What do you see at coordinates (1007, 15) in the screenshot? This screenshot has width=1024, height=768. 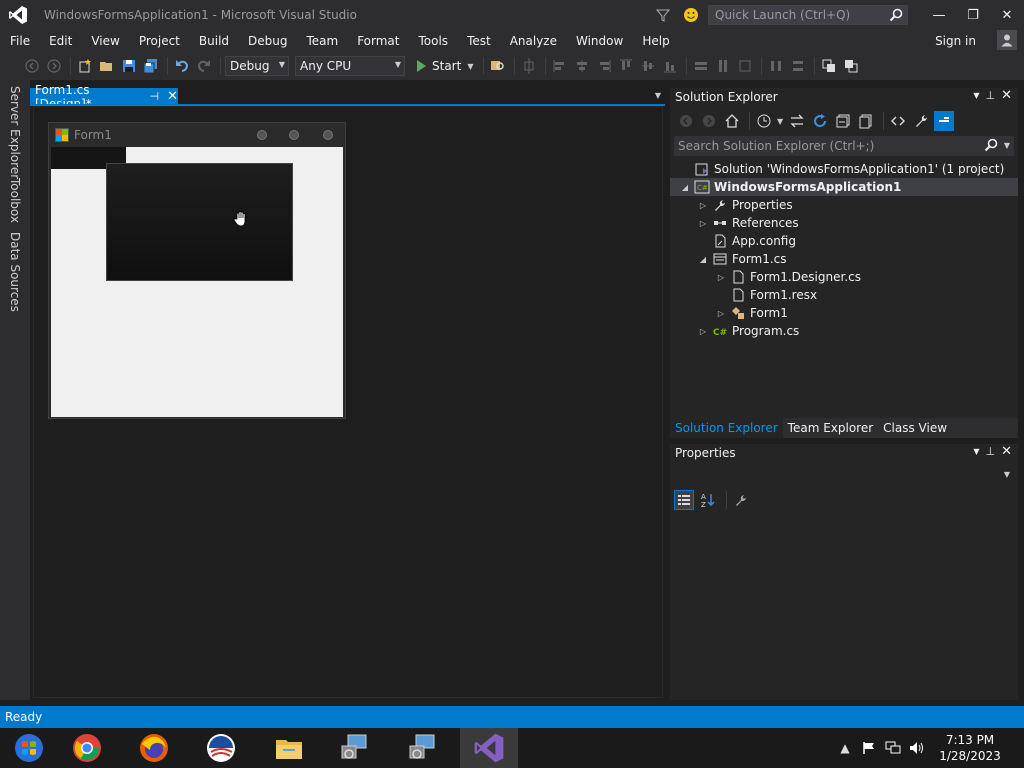 I see `close-button: ✕` at bounding box center [1007, 15].